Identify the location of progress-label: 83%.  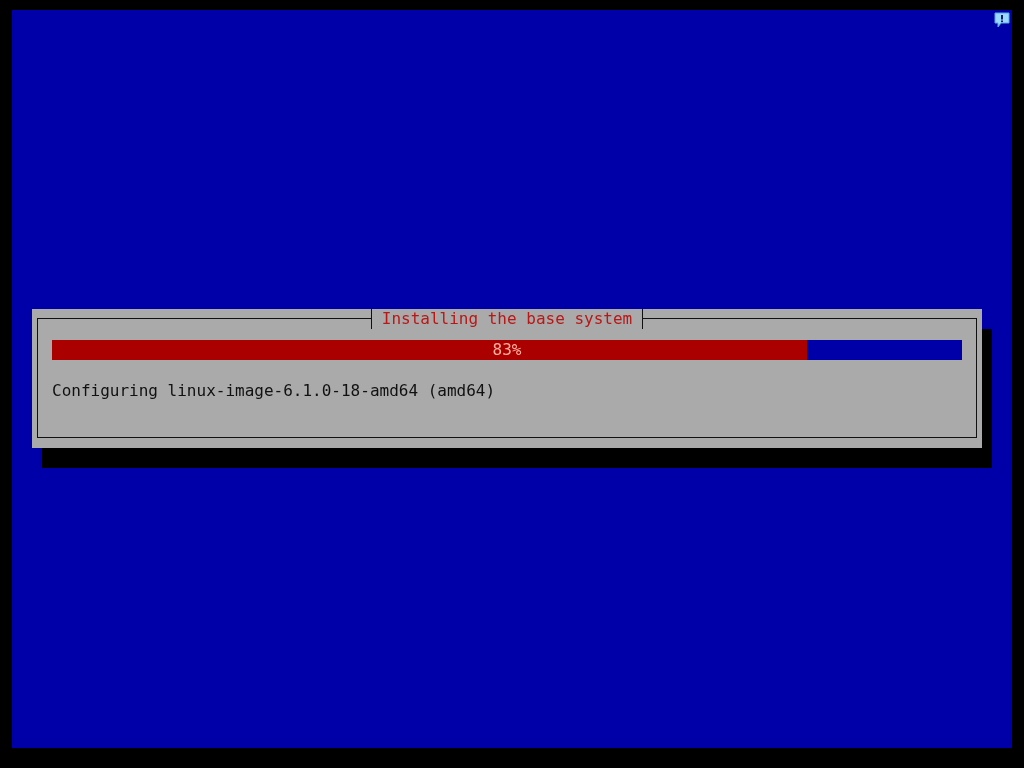
(507, 350).